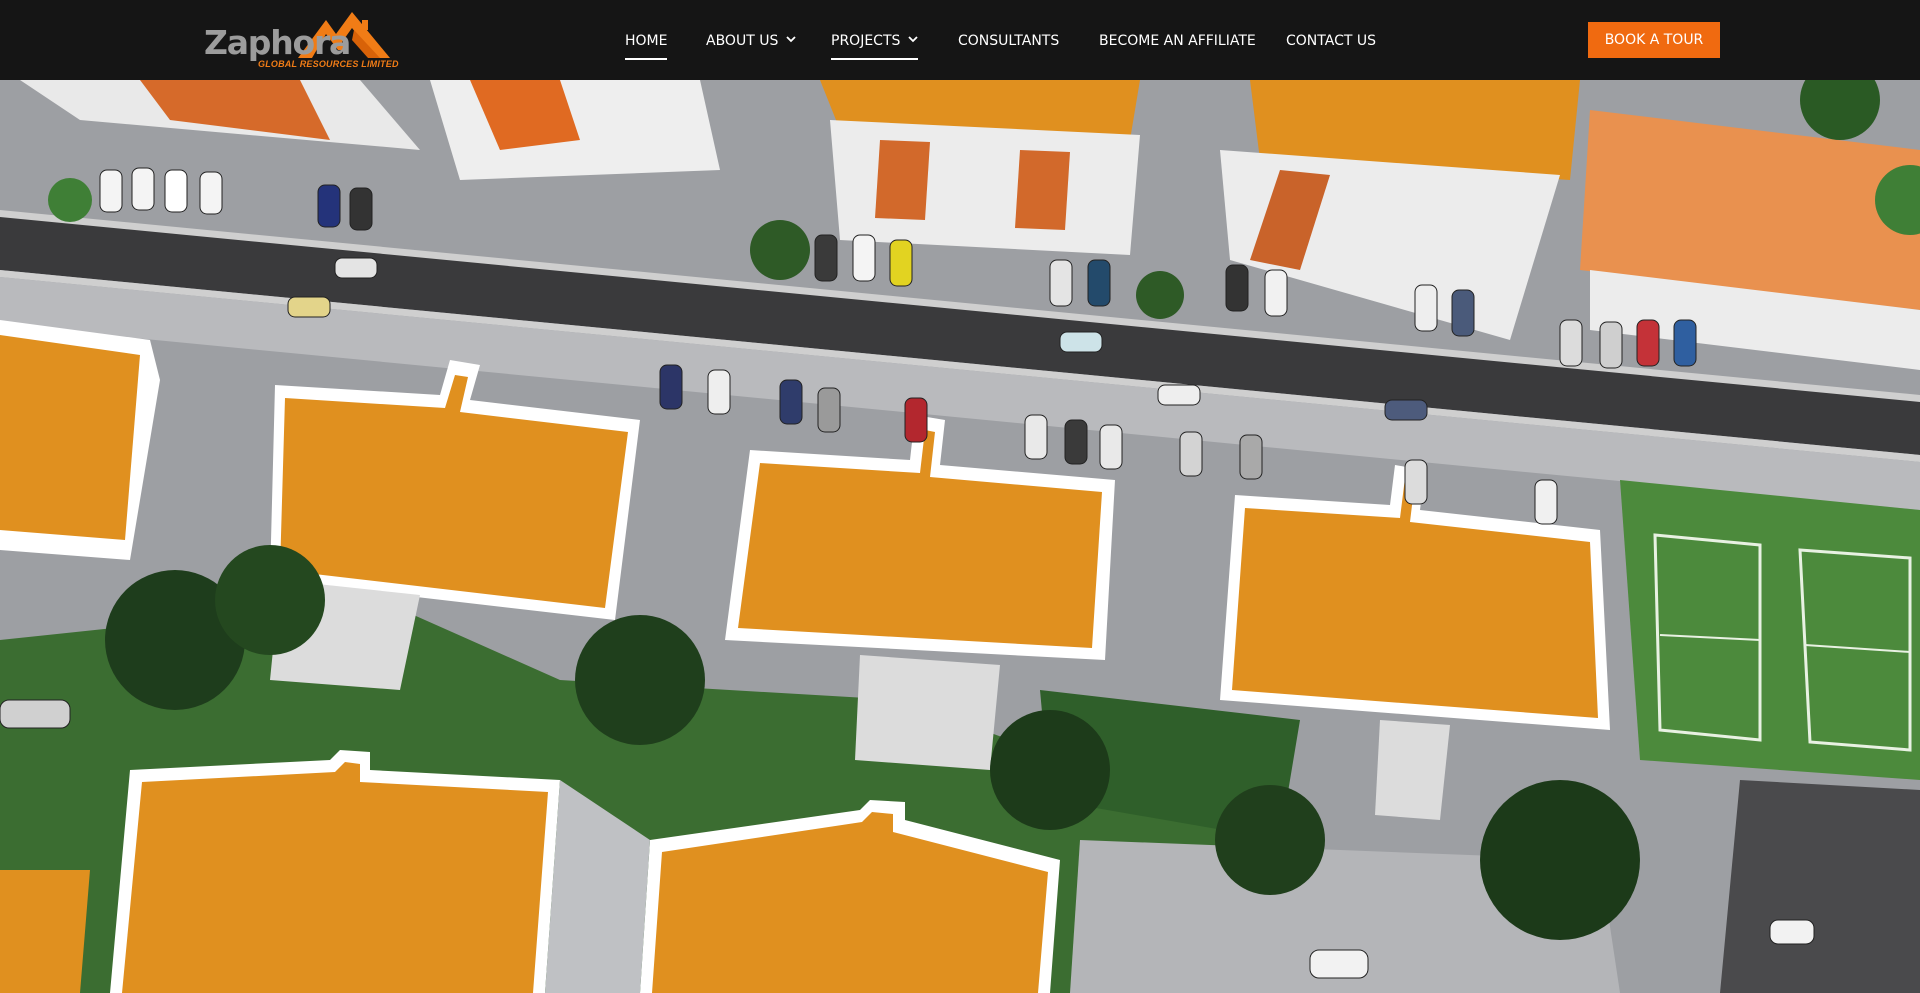  I want to click on sports-courts, so click(1770, 630).